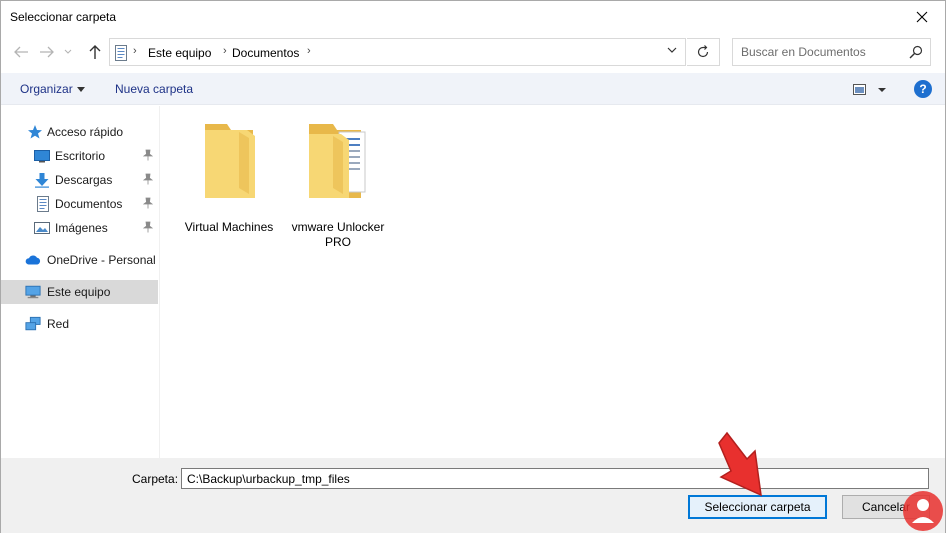 The height and width of the screenshot is (533, 946). I want to click on sidebar-item-label: Descargas, so click(84, 180).